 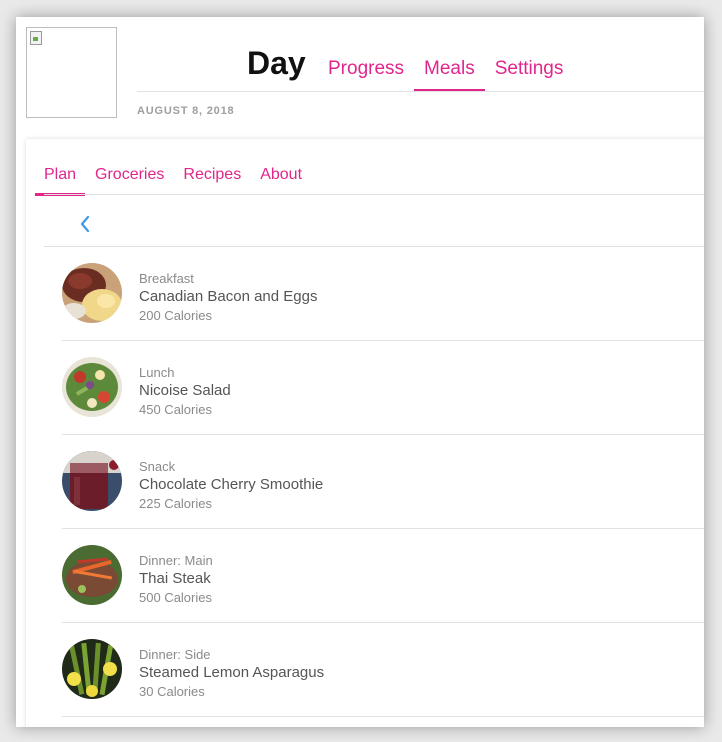 What do you see at coordinates (176, 560) in the screenshot?
I see `meal-type: Dinner: Main` at bounding box center [176, 560].